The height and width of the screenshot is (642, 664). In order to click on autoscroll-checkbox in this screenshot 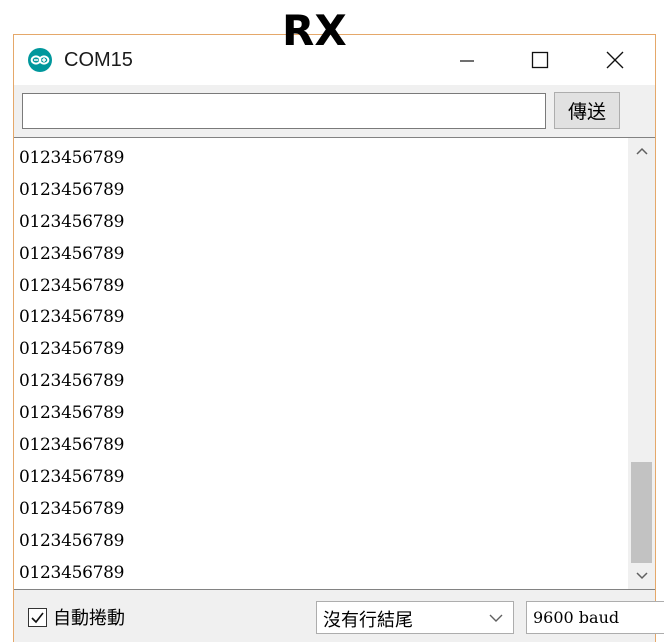, I will do `click(37, 617)`.